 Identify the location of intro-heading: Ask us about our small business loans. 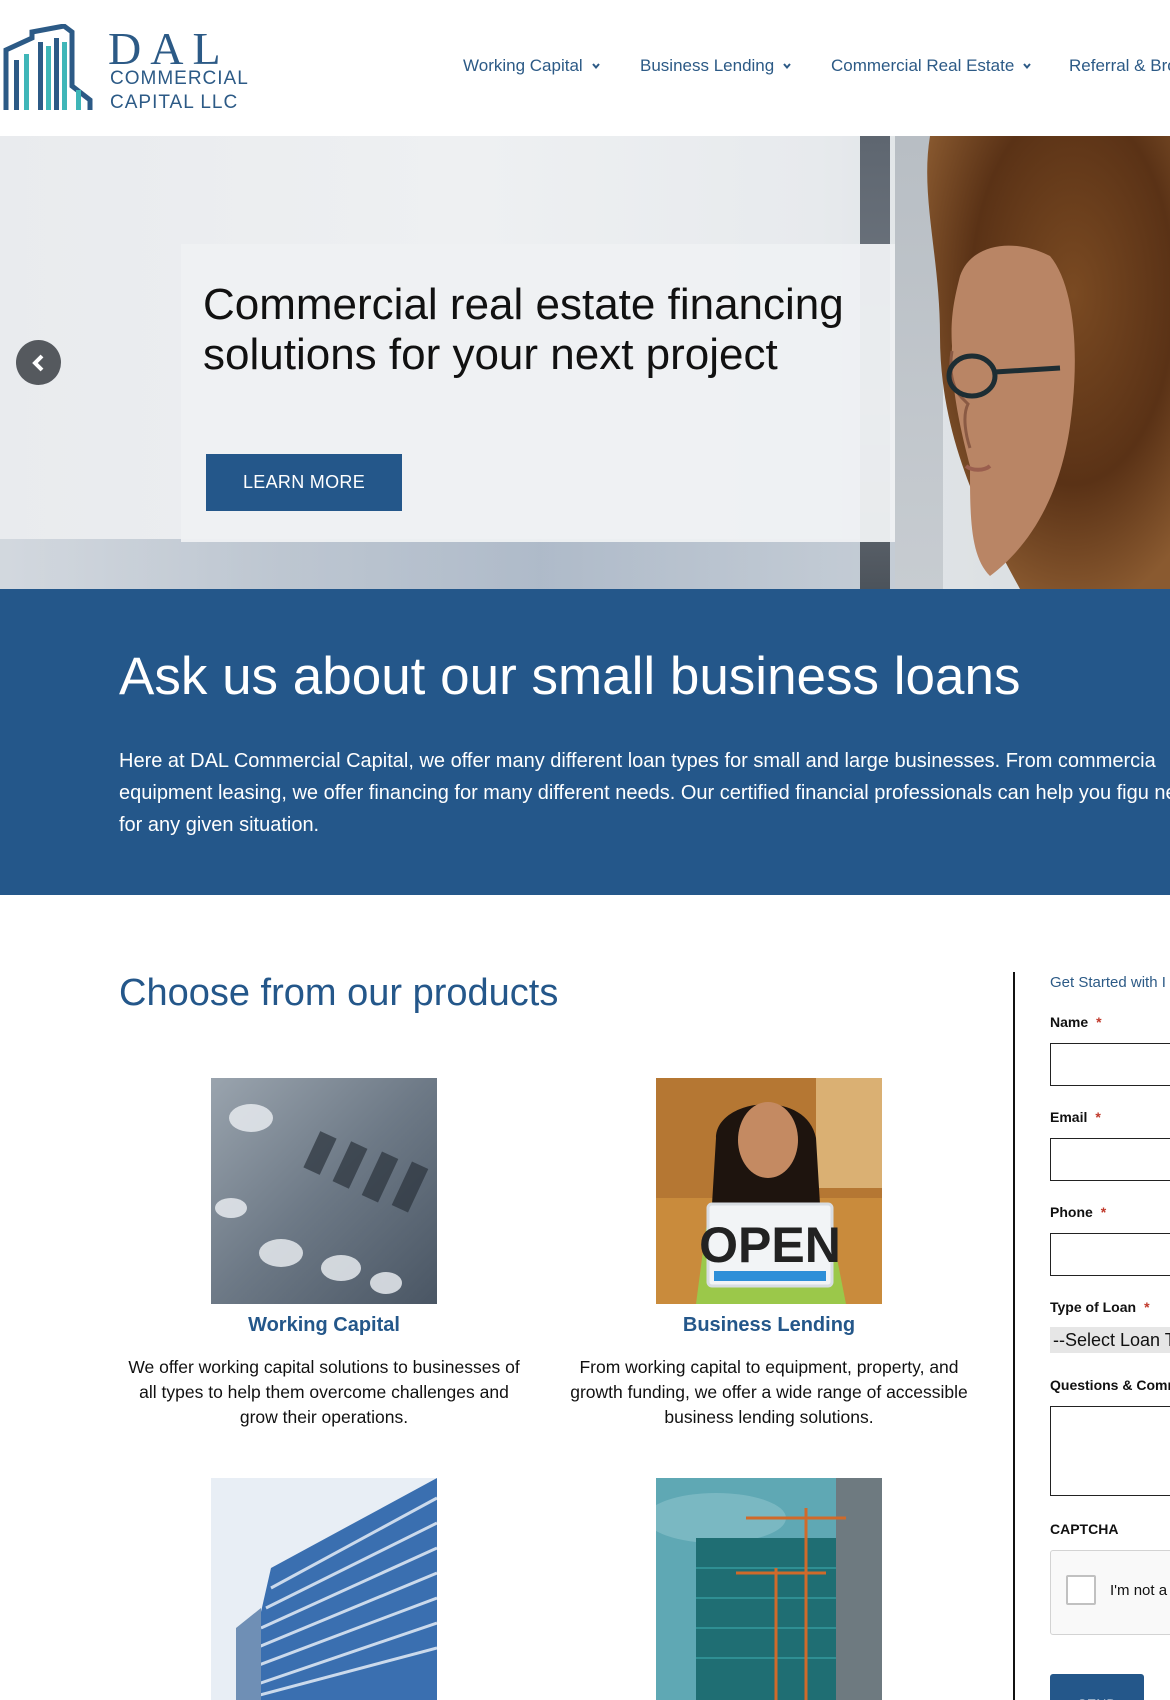
(570, 676).